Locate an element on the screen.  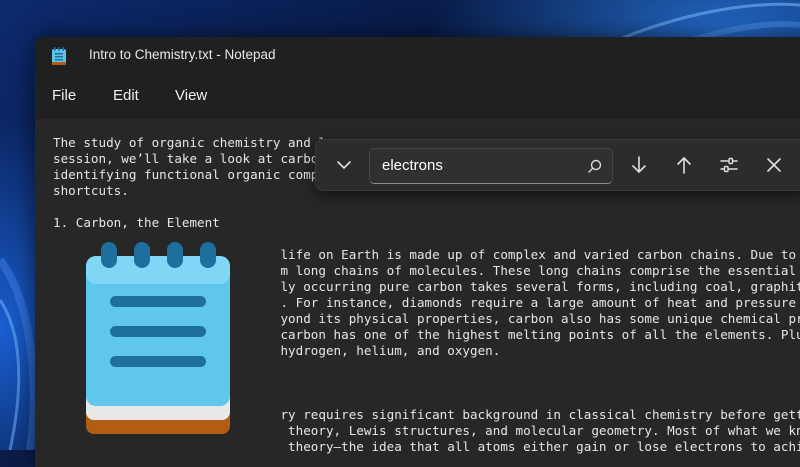
editor-line: identifying functional organic compo is located at coordinates (189, 174).